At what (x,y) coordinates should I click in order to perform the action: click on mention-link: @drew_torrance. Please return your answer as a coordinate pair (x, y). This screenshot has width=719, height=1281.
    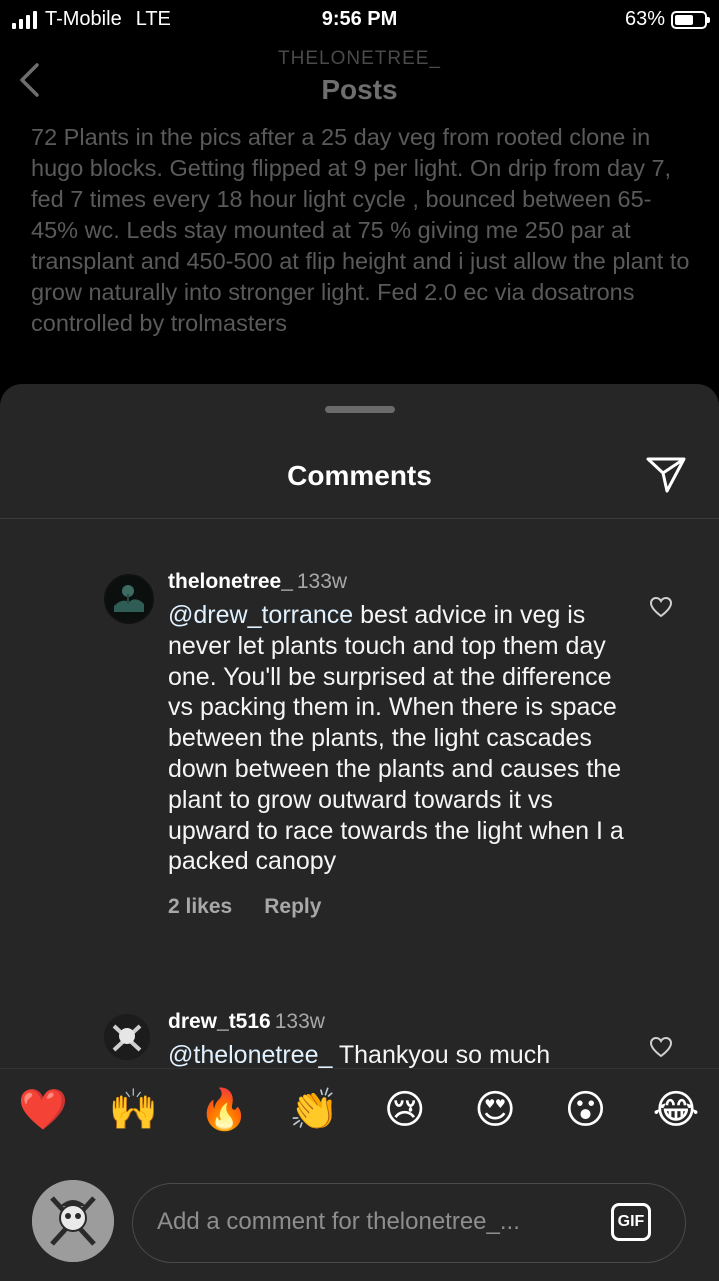
    Looking at the image, I should click on (260, 615).